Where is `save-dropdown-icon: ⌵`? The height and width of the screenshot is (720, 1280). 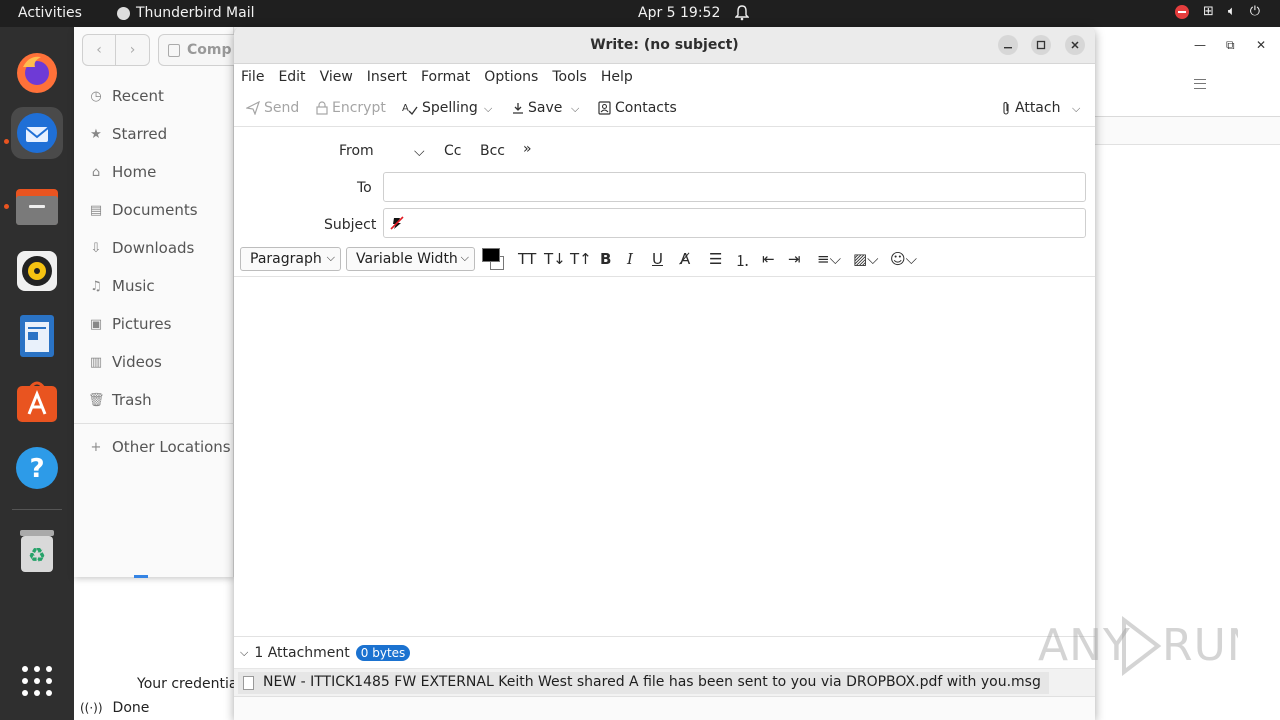
save-dropdown-icon: ⌵ is located at coordinates (575, 109).